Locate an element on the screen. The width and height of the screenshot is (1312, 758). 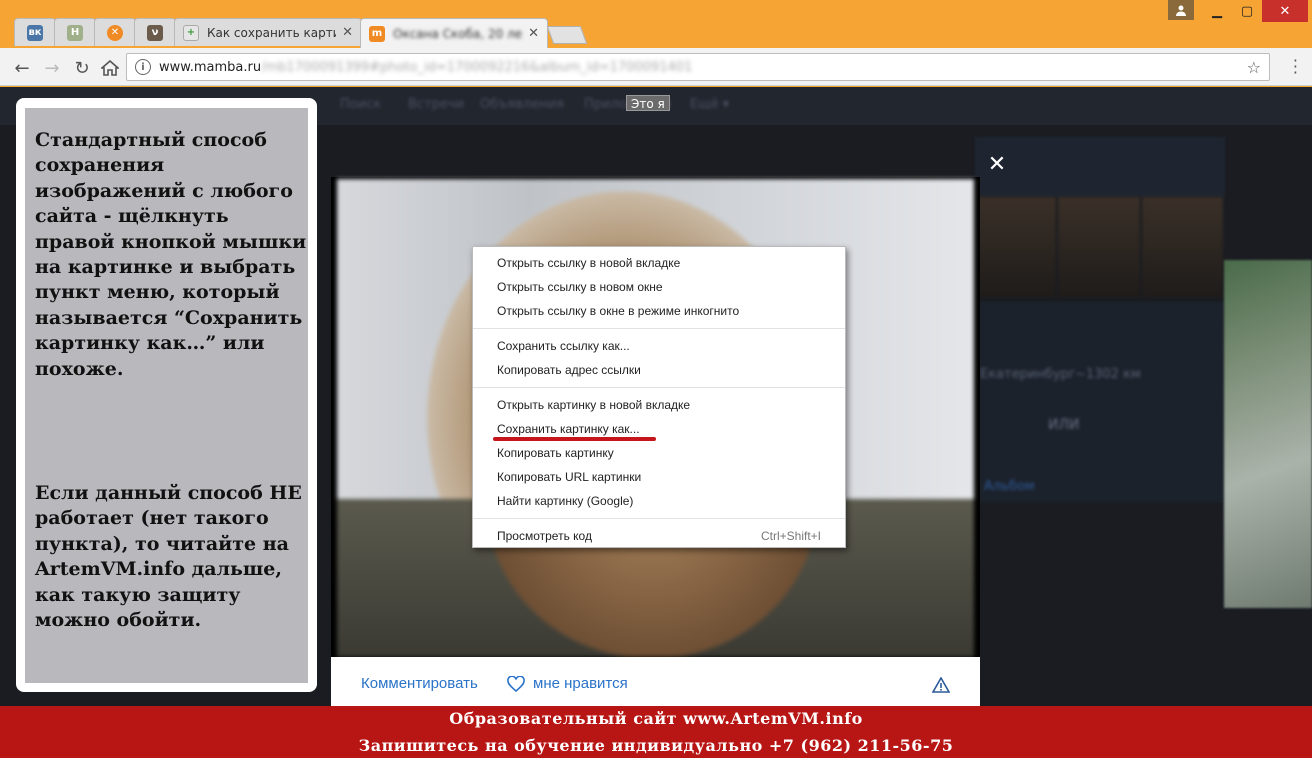
like-link: мне нравится is located at coordinates (567, 683).